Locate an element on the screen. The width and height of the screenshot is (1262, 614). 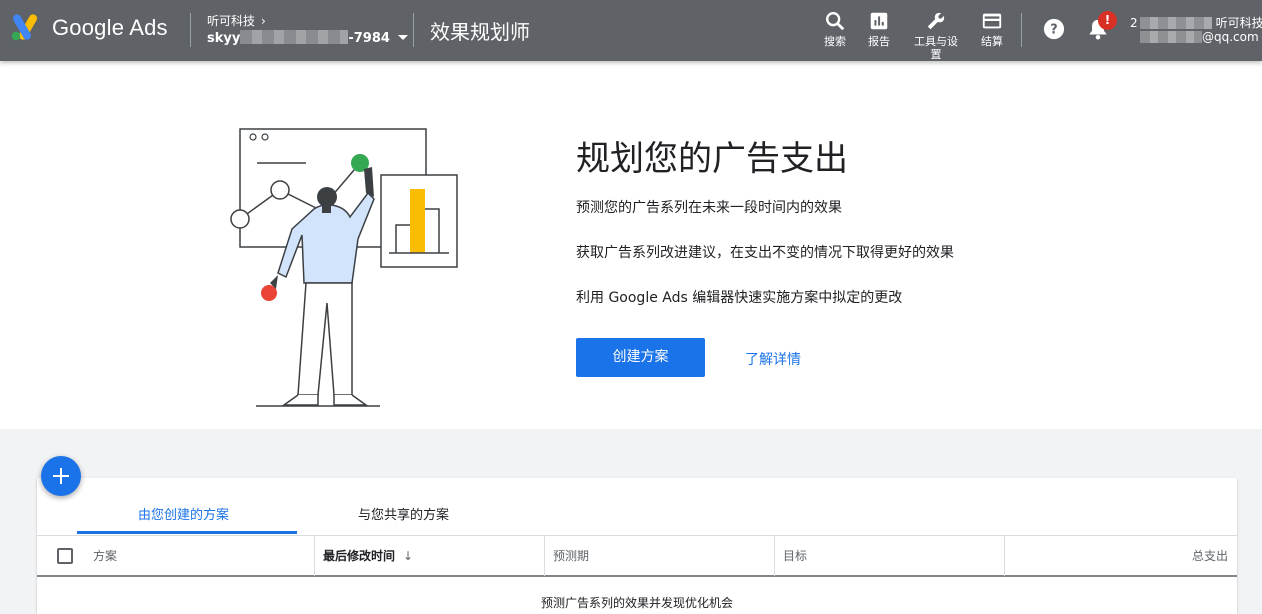
select-all-checkbox is located at coordinates (65, 556).